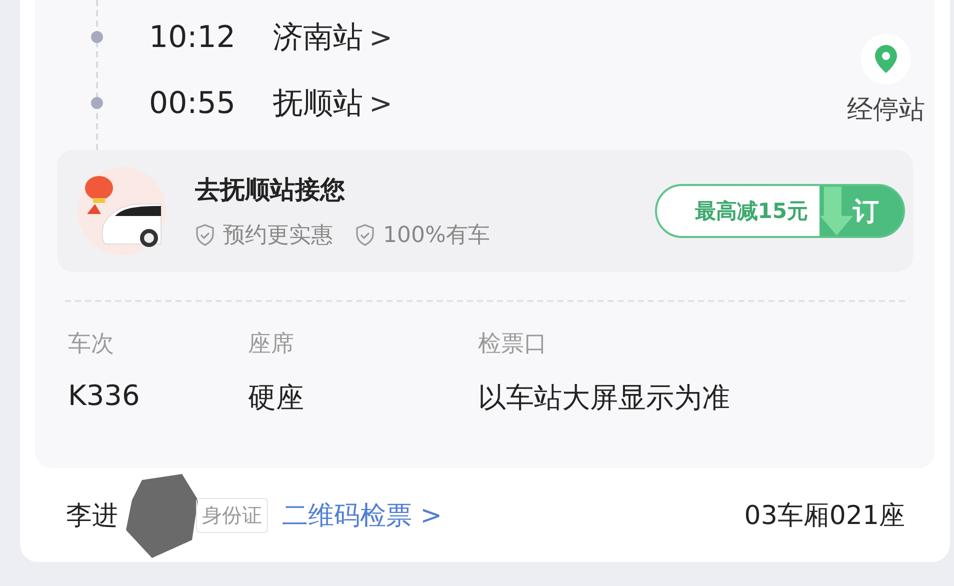  I want to click on info-label: 车次, so click(91, 344).